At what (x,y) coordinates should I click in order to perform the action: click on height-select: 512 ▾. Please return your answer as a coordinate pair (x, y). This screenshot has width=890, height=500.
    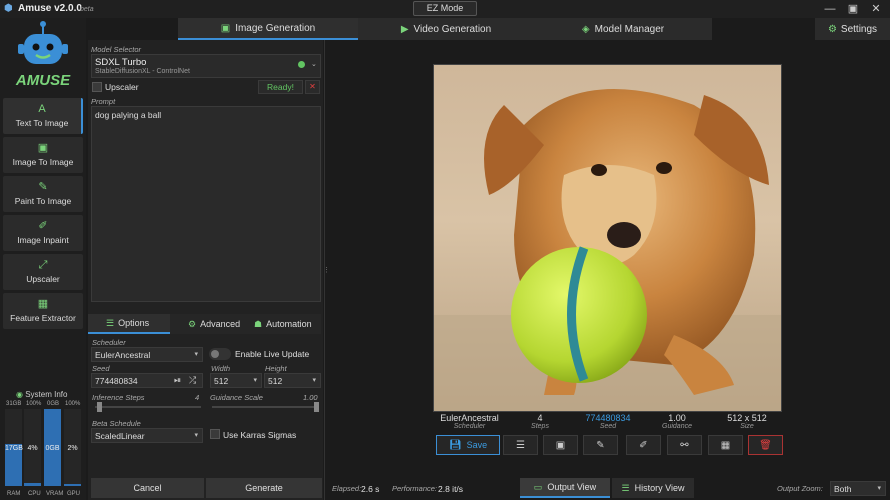
    Looking at the image, I should click on (292, 380).